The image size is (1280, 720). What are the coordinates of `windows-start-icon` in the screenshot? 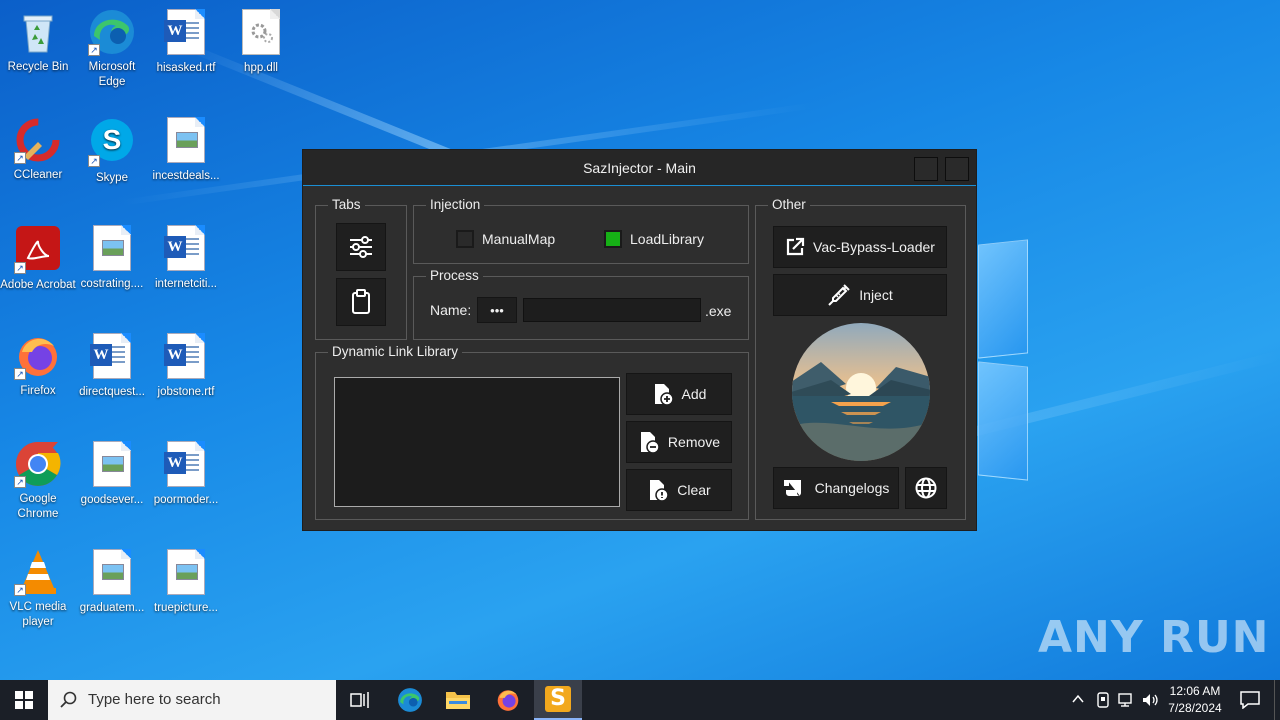 It's located at (24, 700).